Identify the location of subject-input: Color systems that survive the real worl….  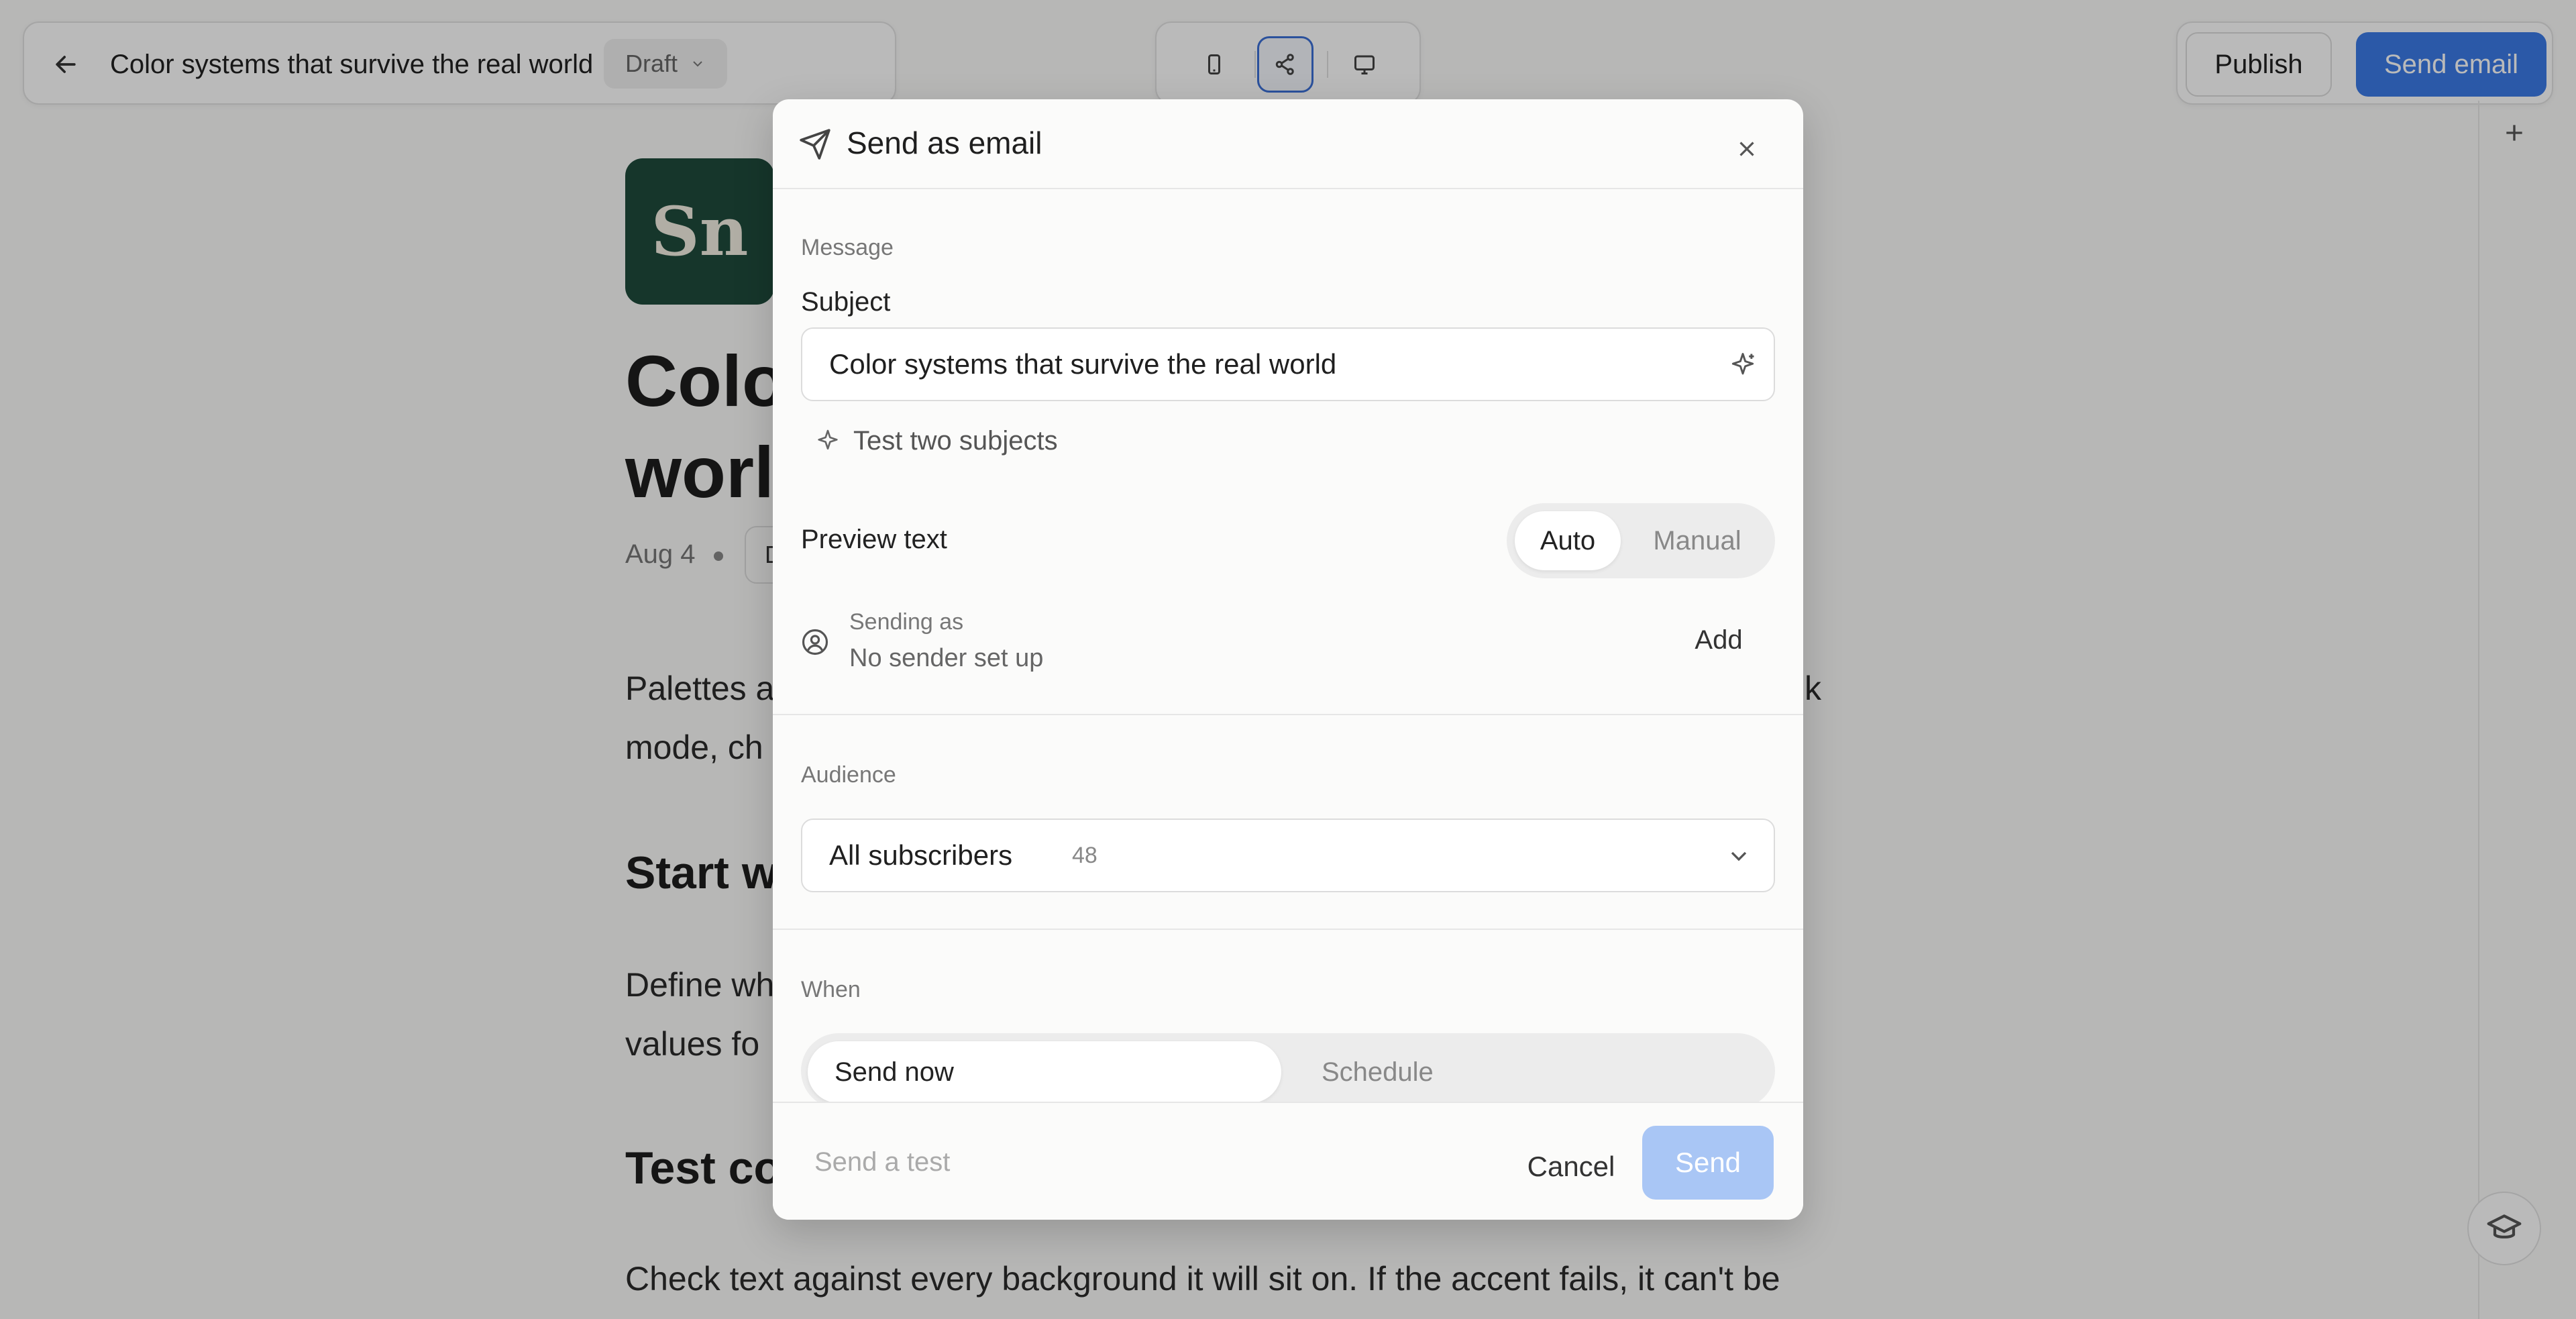
(1288, 364).